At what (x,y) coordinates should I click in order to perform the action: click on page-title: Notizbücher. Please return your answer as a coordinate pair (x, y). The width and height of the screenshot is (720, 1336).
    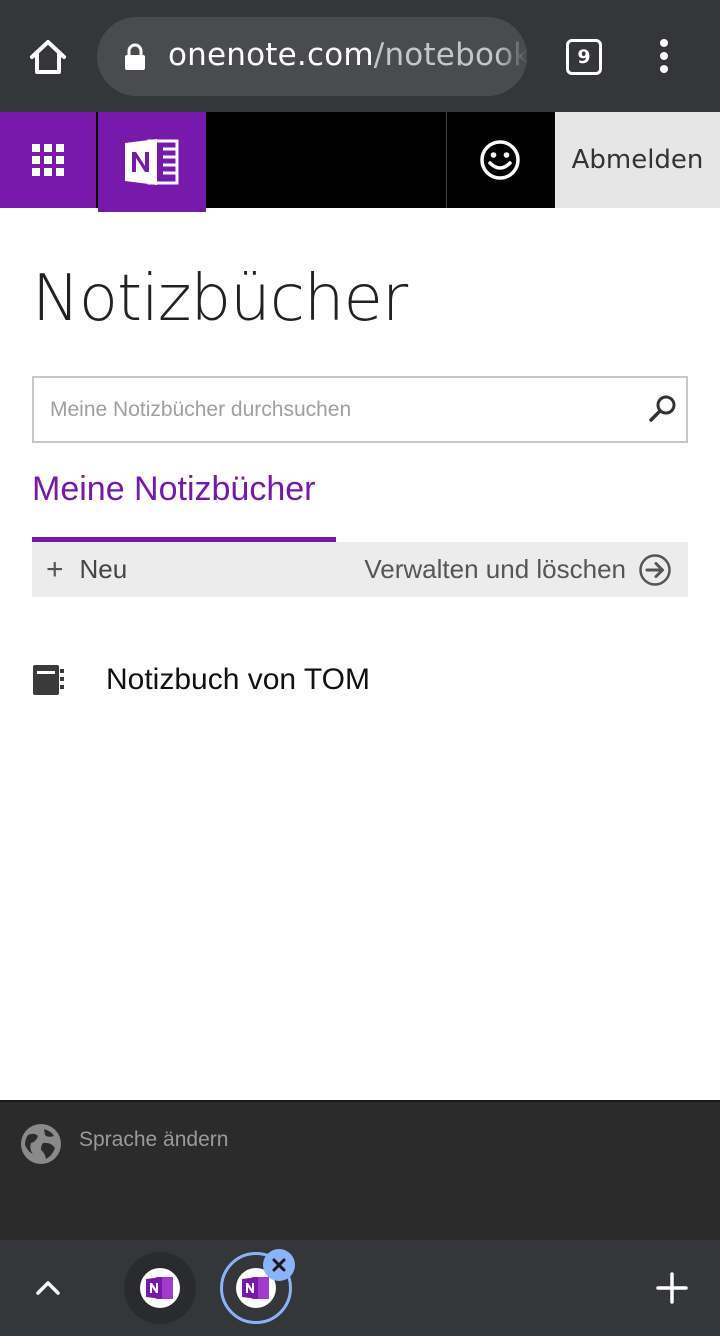
    Looking at the image, I should click on (220, 299).